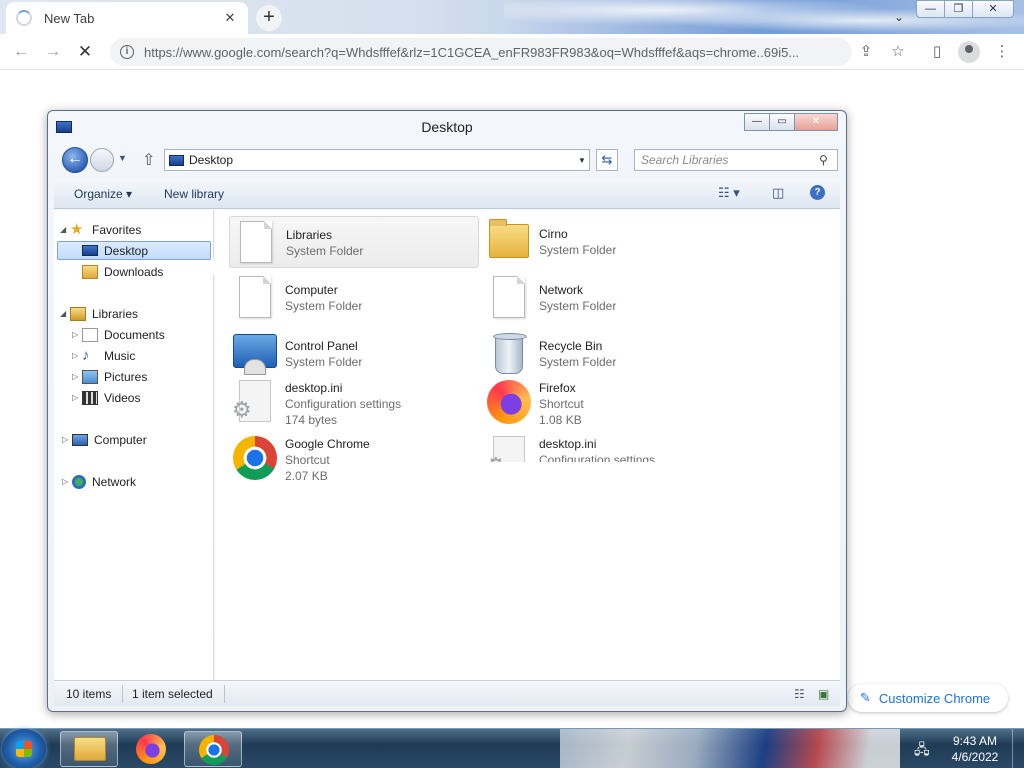  I want to click on pictures-icon, so click(90, 376).